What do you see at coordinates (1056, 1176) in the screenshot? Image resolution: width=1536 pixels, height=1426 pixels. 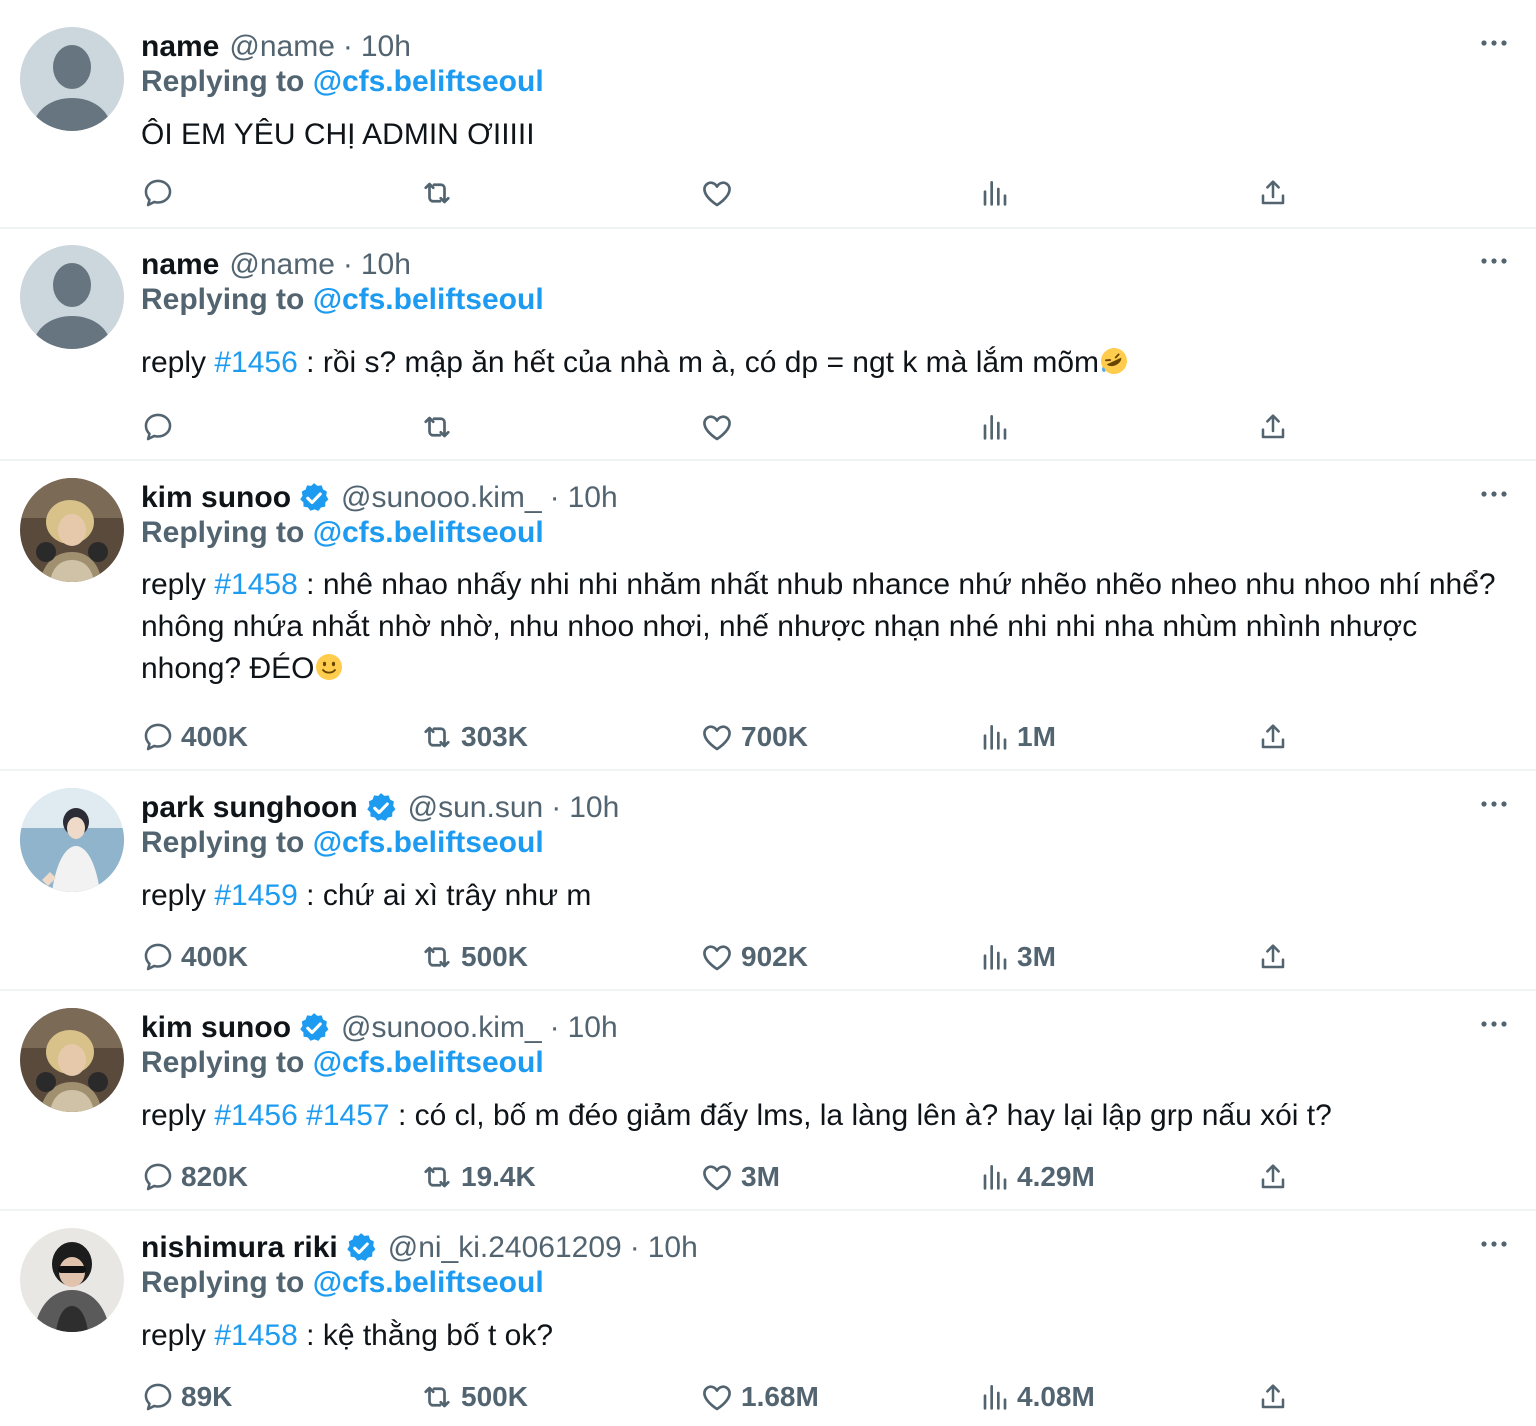 I see `views-count: 4.29M` at bounding box center [1056, 1176].